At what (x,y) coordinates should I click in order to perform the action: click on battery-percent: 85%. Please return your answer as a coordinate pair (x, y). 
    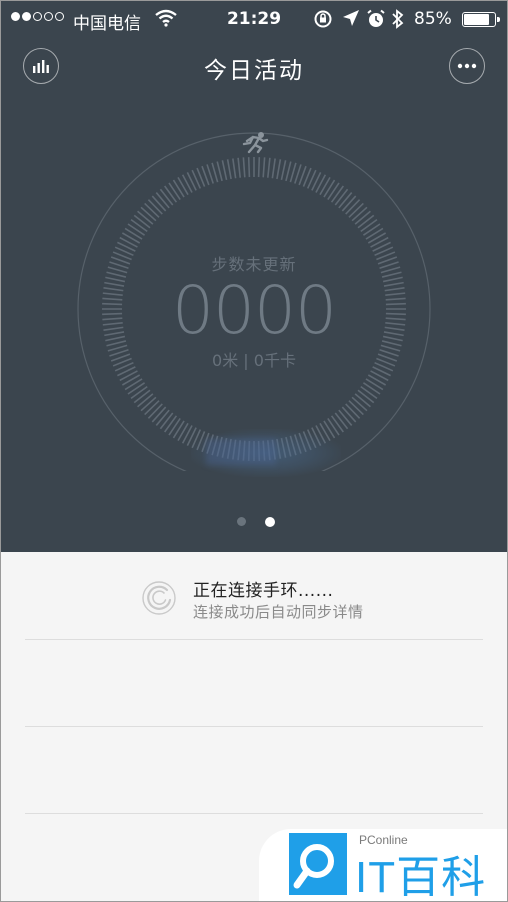
    Looking at the image, I should click on (433, 19).